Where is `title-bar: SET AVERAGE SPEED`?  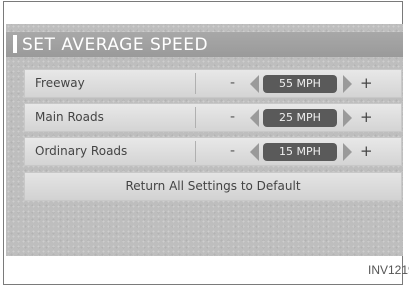 title-bar: SET AVERAGE SPEED is located at coordinates (204, 44).